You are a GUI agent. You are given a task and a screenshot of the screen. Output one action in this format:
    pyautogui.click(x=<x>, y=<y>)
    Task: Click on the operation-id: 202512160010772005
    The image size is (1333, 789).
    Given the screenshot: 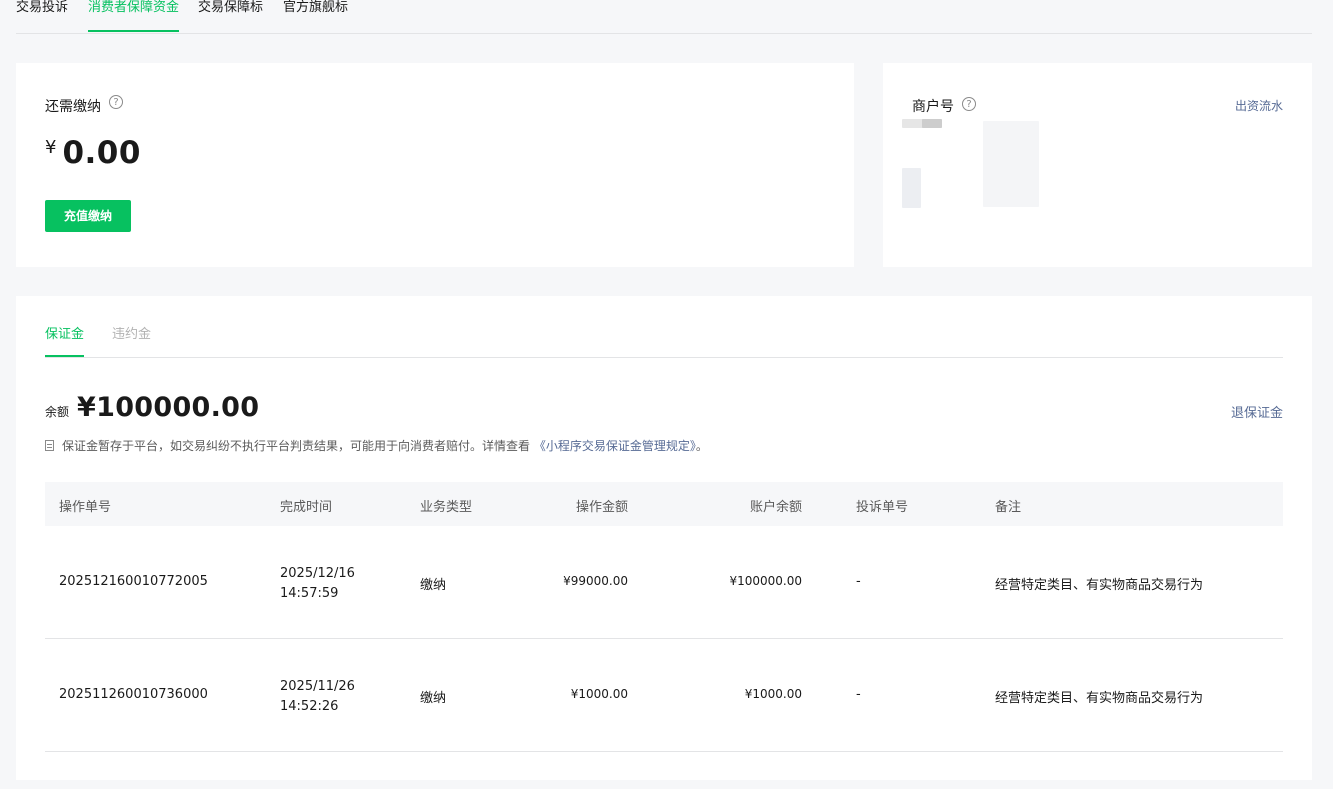 What is the action you would take?
    pyautogui.click(x=133, y=581)
    